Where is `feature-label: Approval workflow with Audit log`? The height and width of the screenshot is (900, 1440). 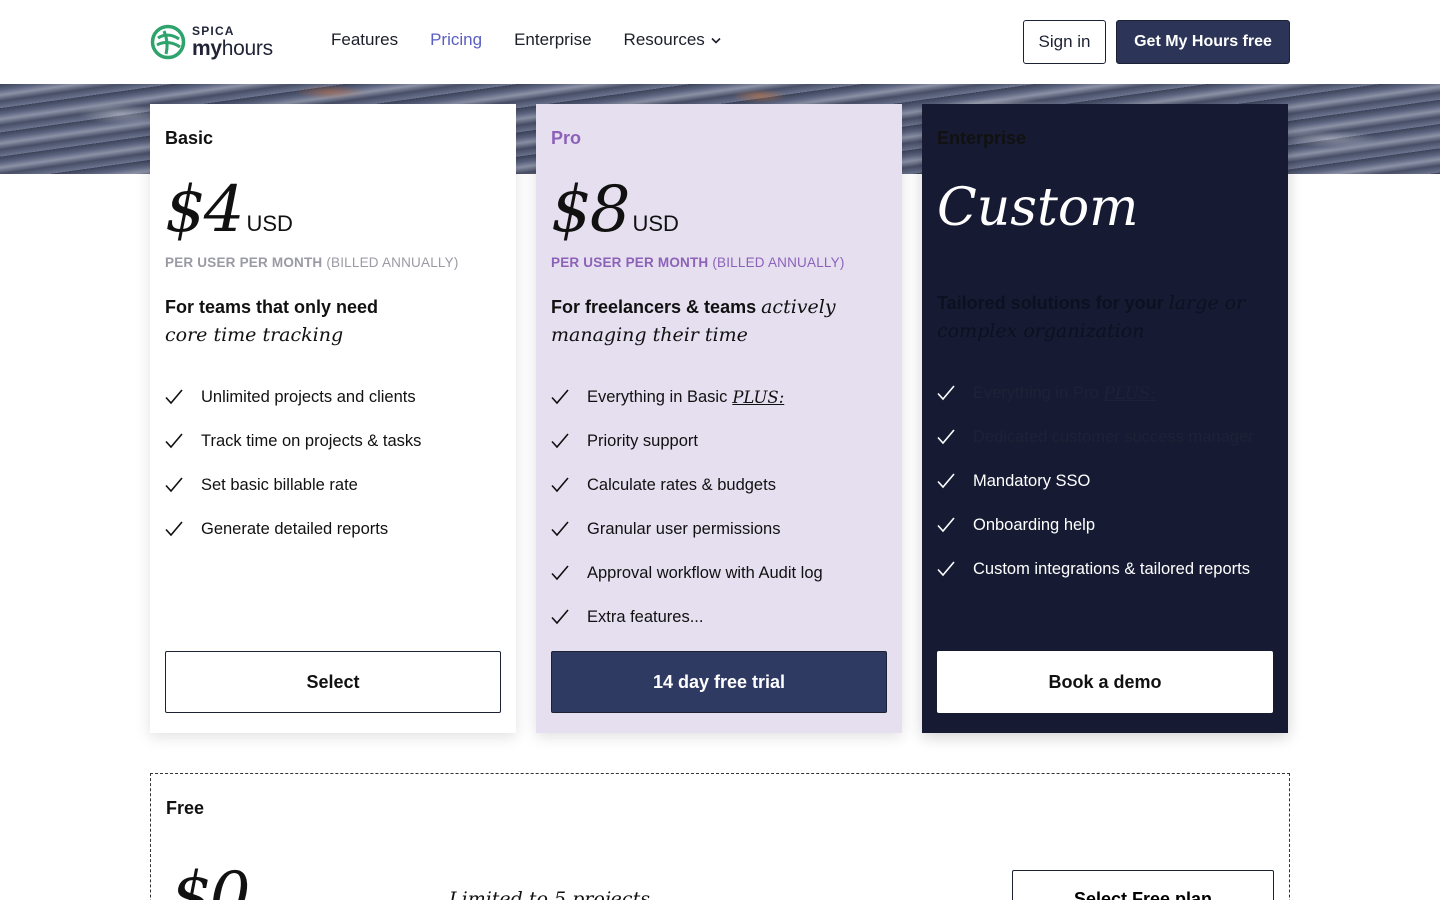 feature-label: Approval workflow with Audit log is located at coordinates (705, 572).